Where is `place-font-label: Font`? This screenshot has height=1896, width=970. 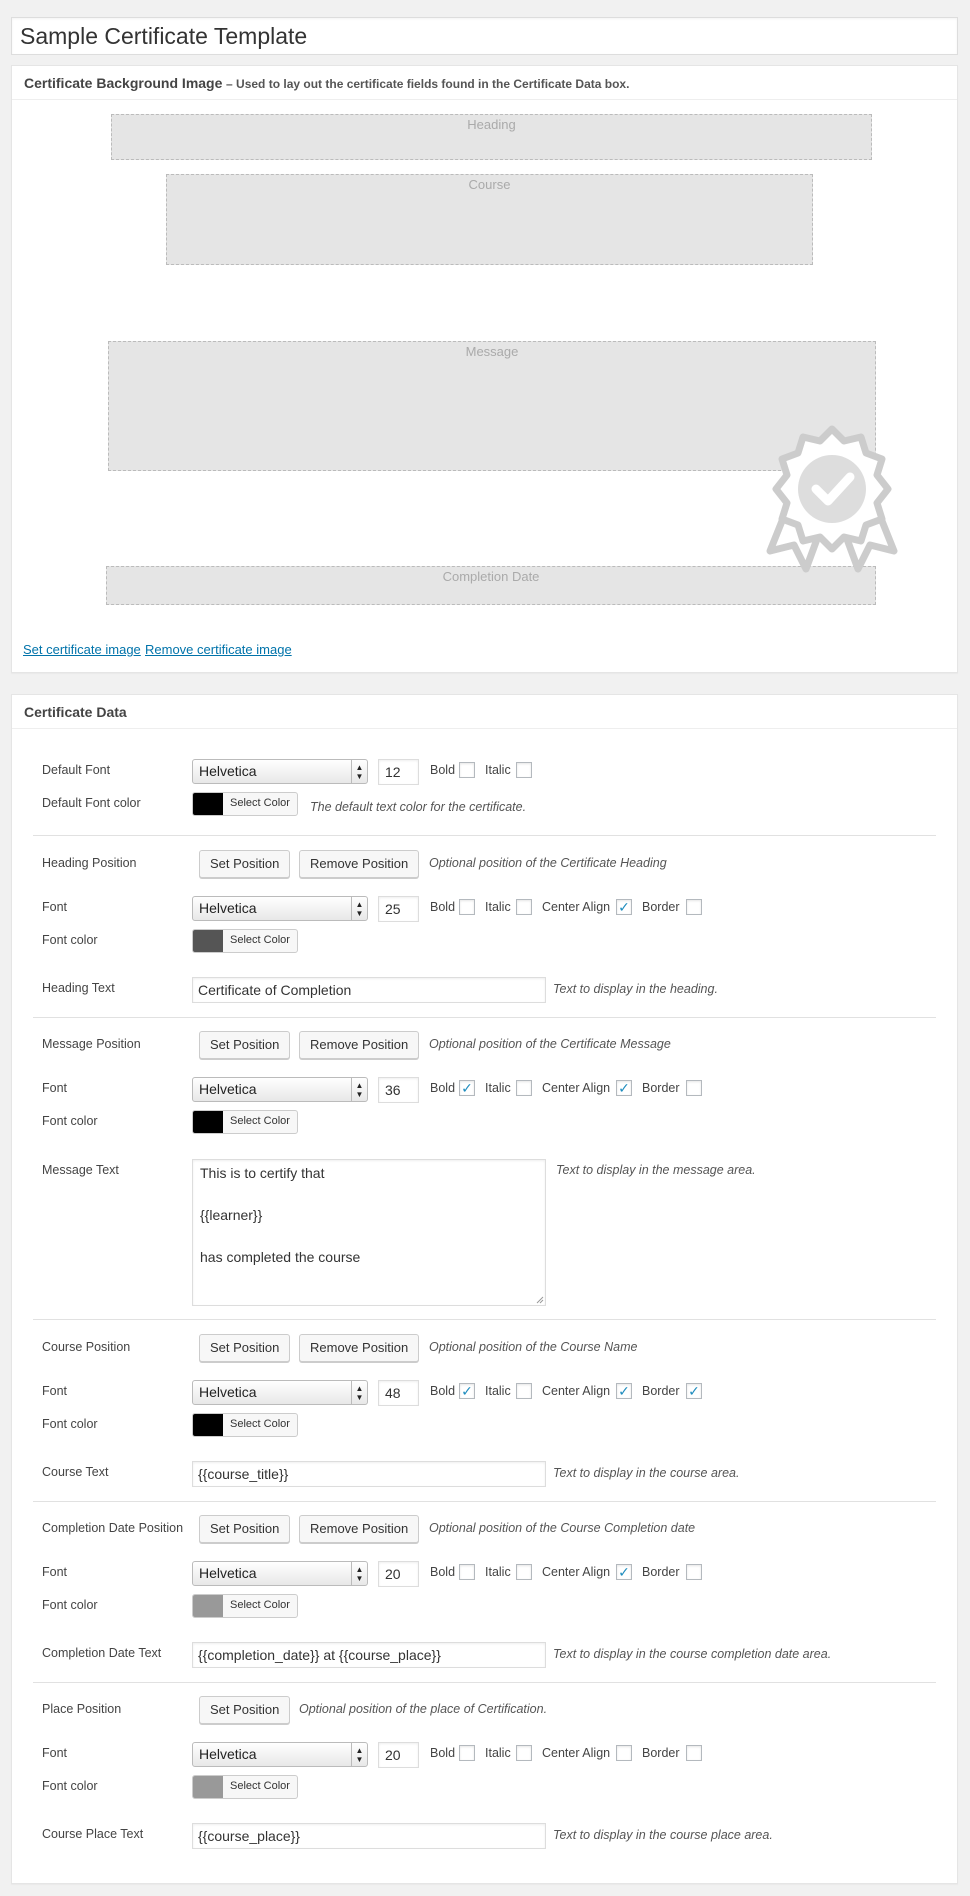
place-font-label: Font is located at coordinates (55, 1753).